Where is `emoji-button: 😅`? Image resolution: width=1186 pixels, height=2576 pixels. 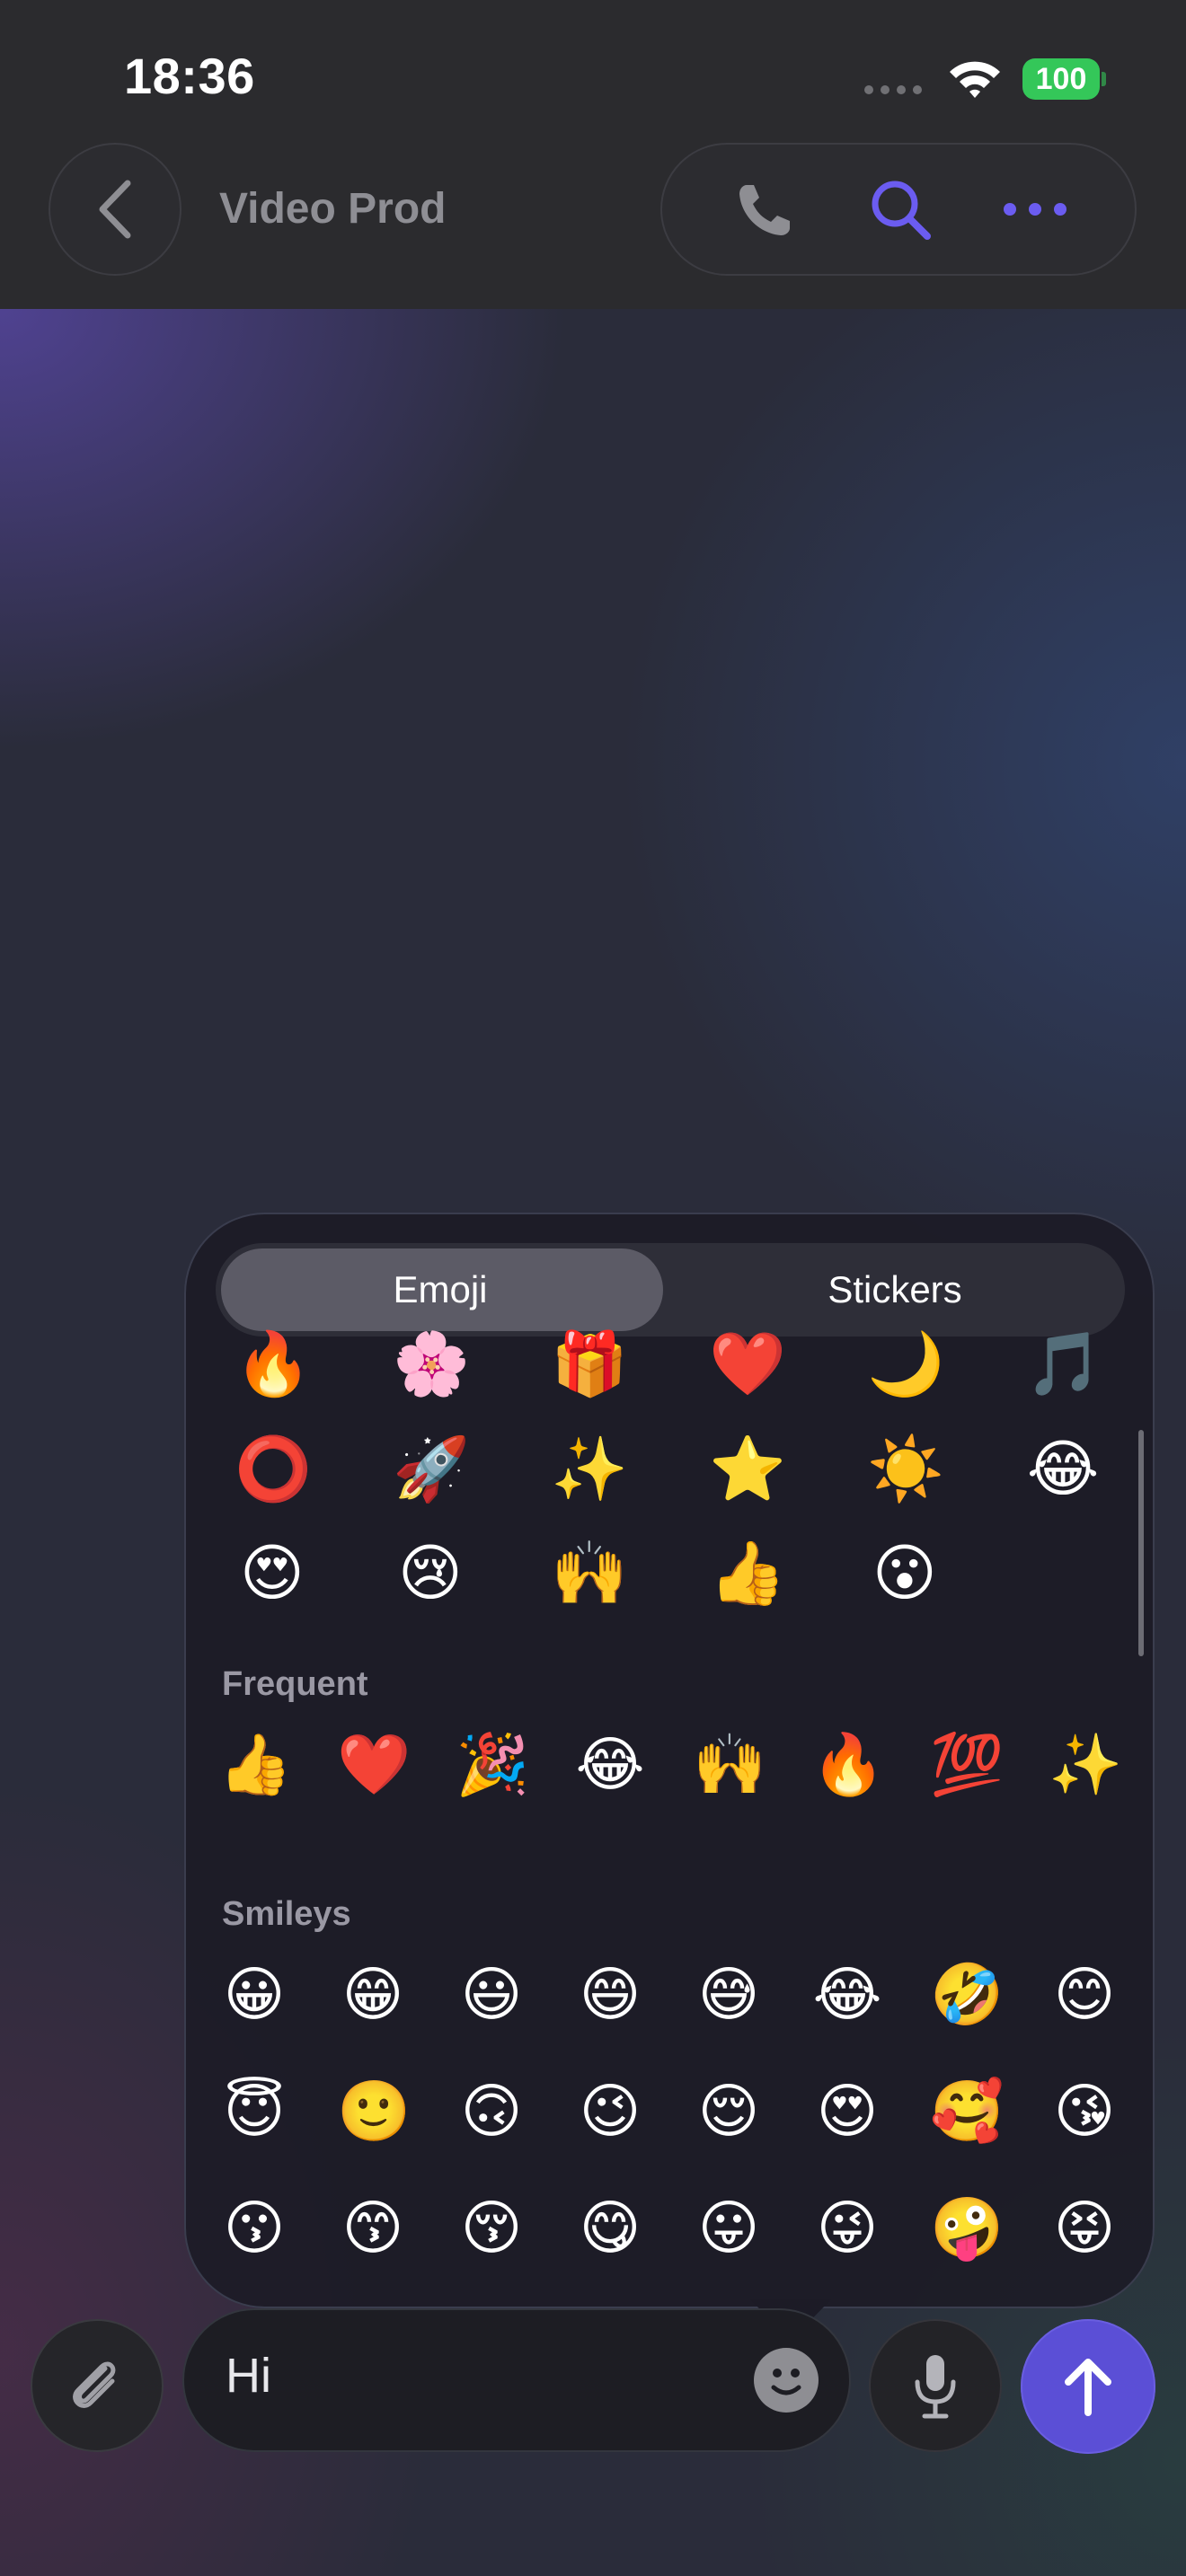 emoji-button: 😅 is located at coordinates (729, 2001).